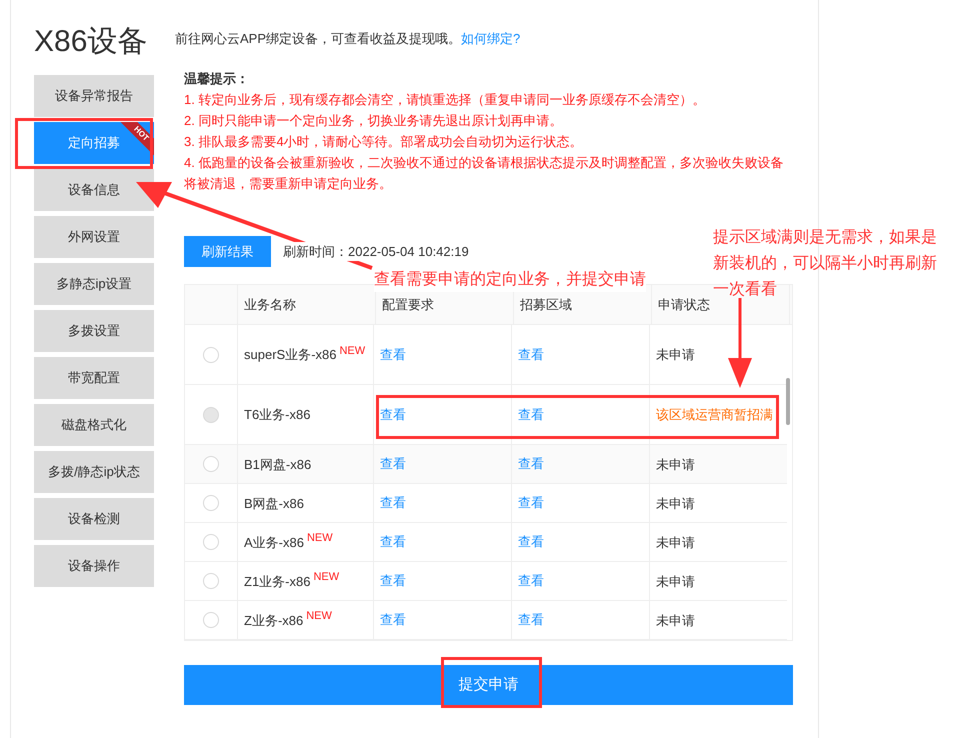 The height and width of the screenshot is (738, 961). Describe the element at coordinates (384, 142) in the screenshot. I see `notice-line: 3. 排队最多需要4小时，请耐心等待。部署成功会自动切为运行状态。` at that location.